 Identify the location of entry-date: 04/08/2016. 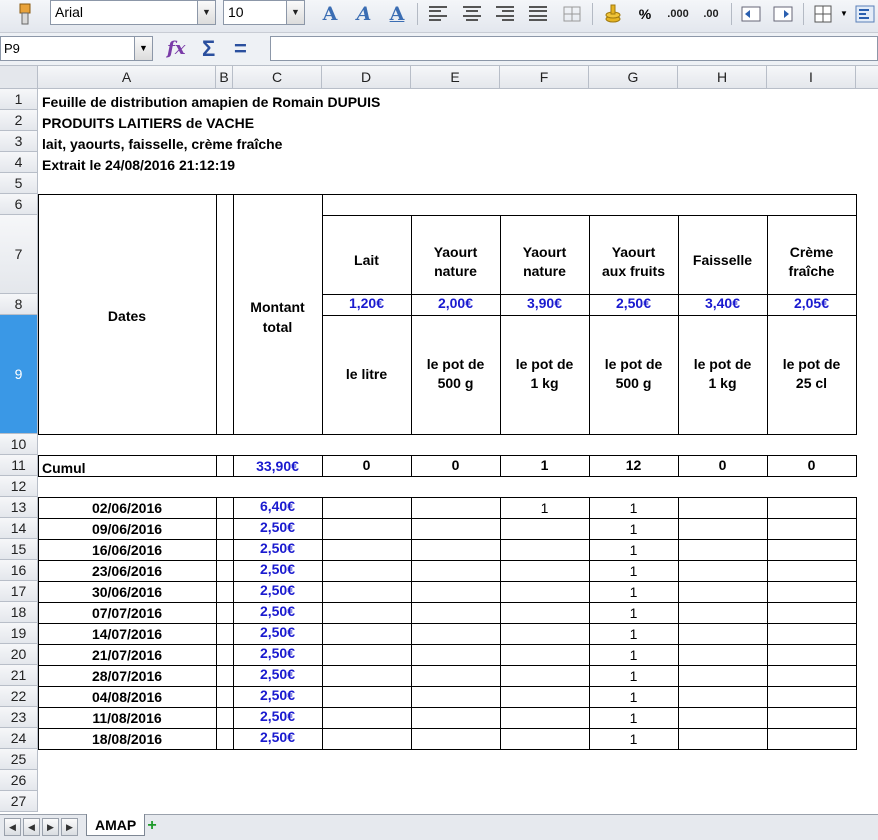
(127, 697).